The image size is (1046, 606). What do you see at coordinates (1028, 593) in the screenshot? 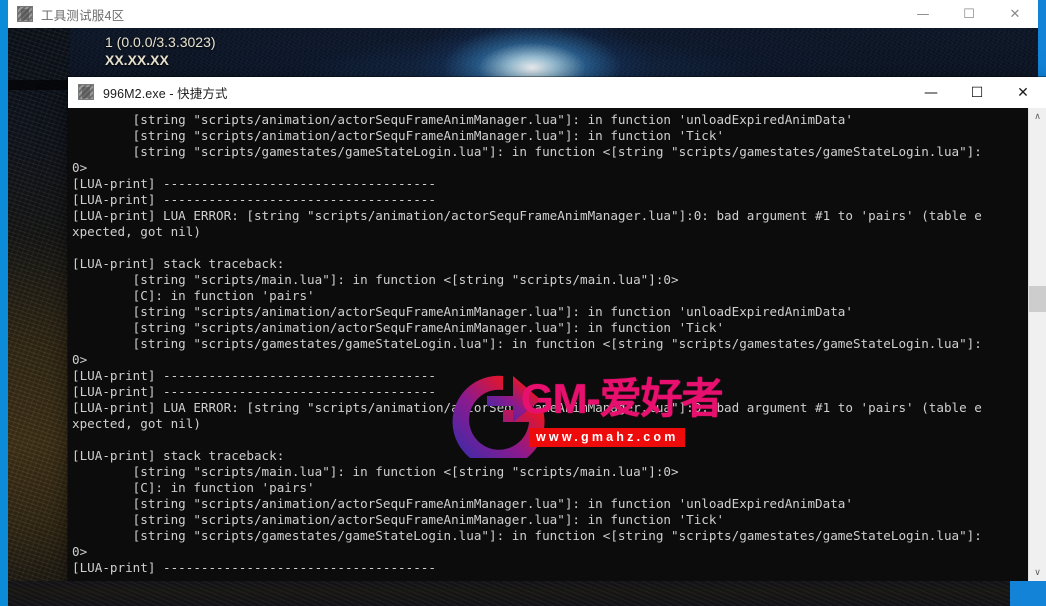
I see `desktop-background-bottom-right` at bounding box center [1028, 593].